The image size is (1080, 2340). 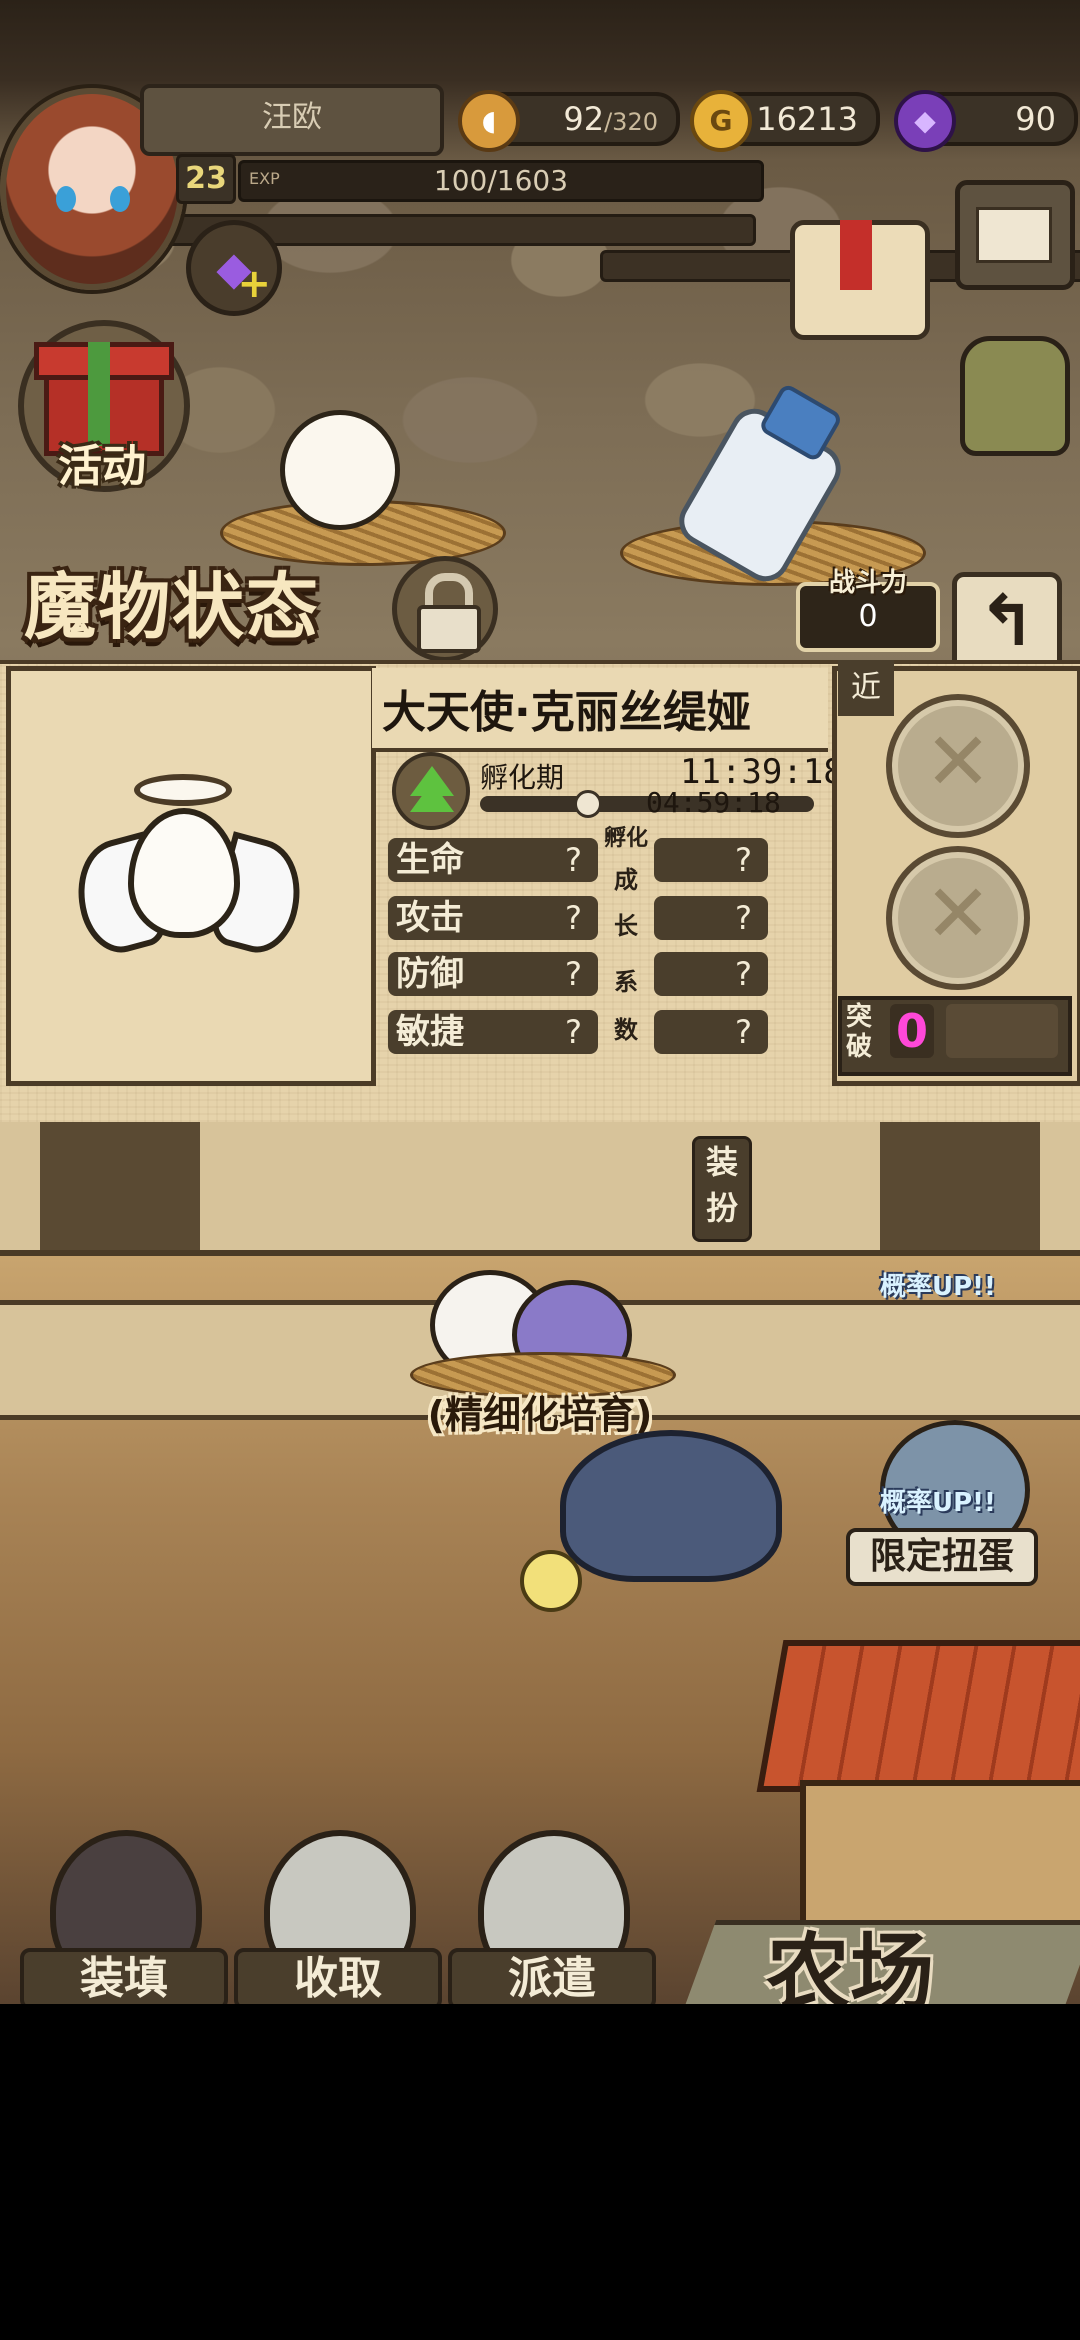 What do you see at coordinates (1002, 1031) in the screenshot?
I see `breakthrough-field` at bounding box center [1002, 1031].